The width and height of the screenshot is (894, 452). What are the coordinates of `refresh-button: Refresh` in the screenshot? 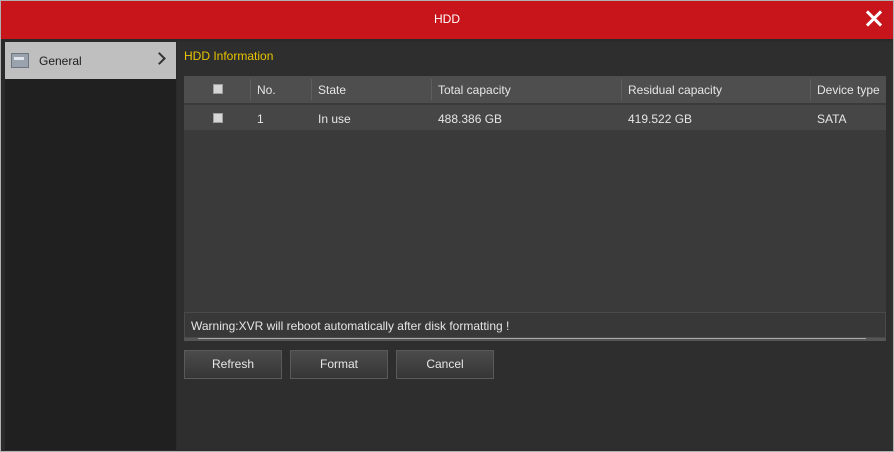 It's located at (233, 364).